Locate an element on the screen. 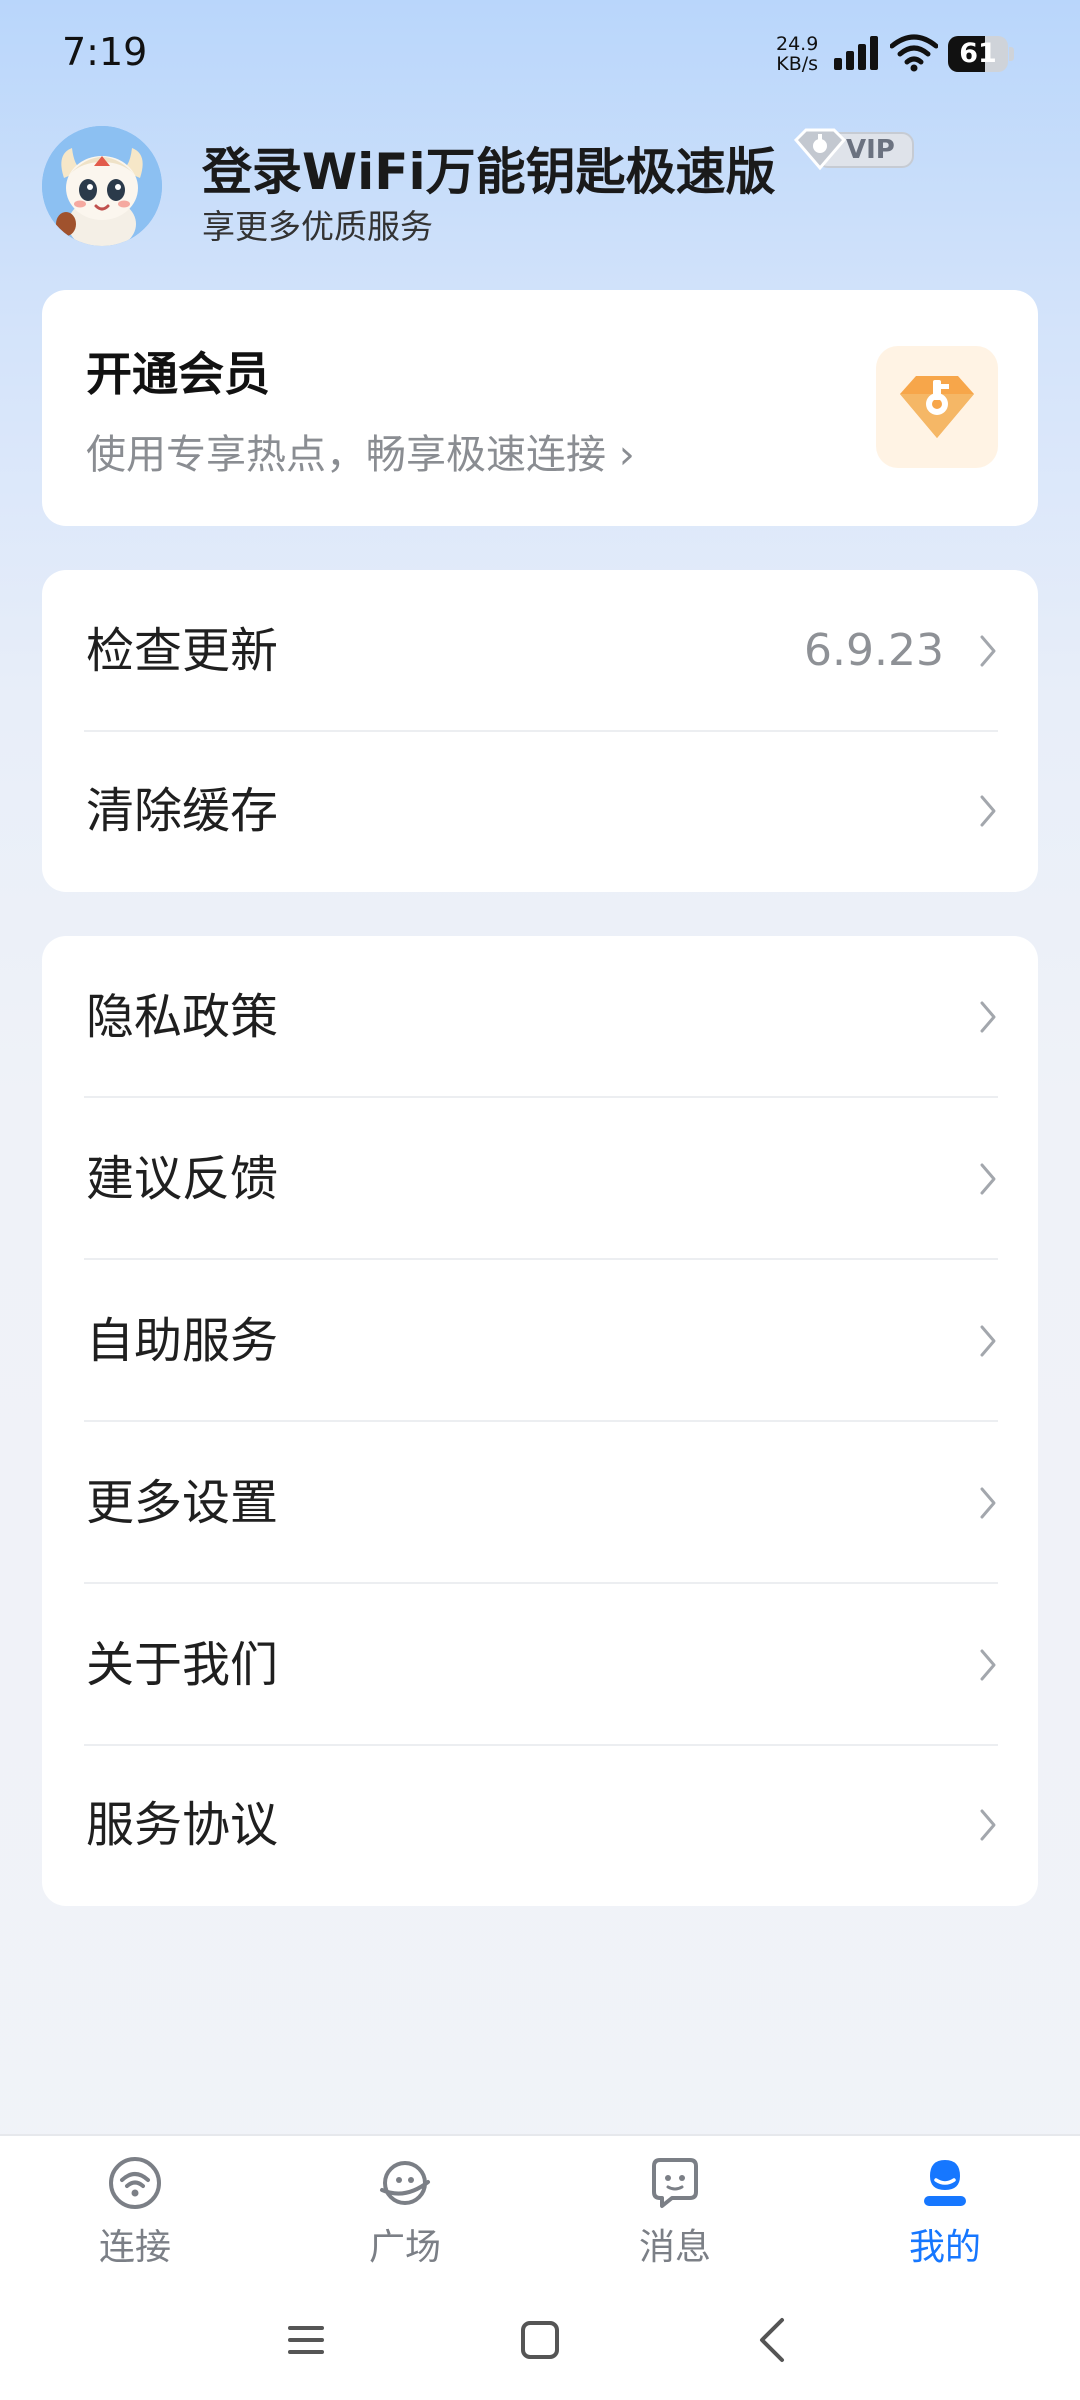 The image size is (1080, 2400). dragon-mascot-avatar-icon is located at coordinates (102, 186).